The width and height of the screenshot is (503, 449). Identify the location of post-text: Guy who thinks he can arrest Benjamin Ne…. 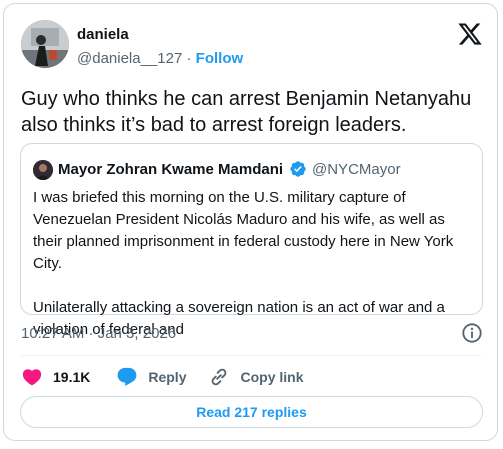
(246, 112).